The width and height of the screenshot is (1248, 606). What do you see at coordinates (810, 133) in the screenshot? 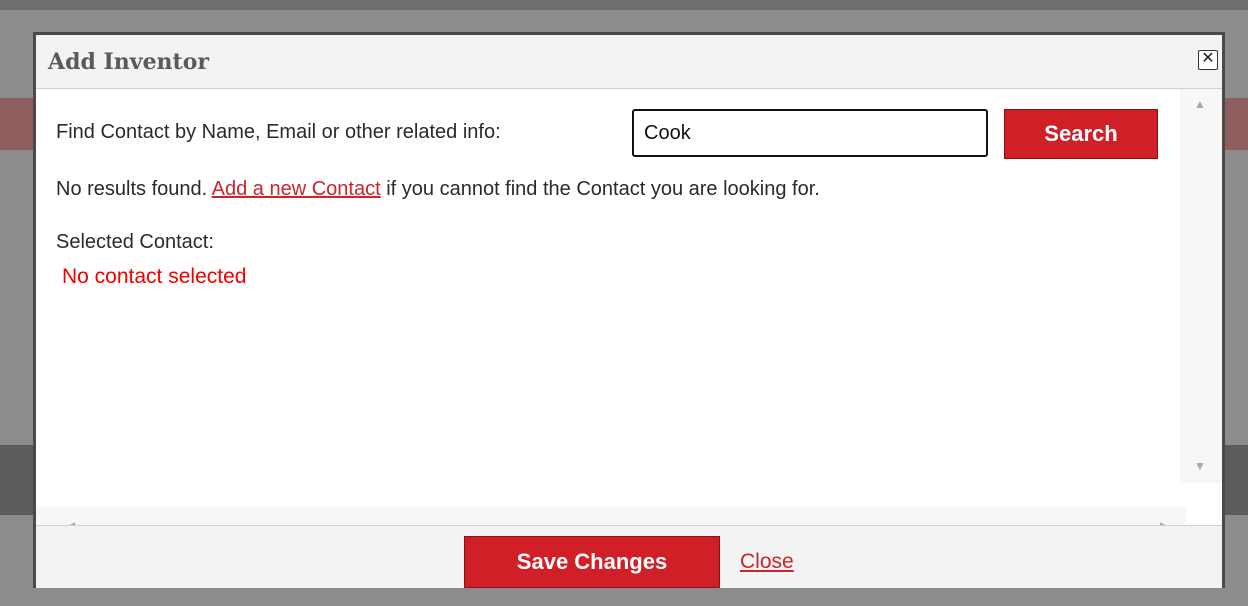
I see `contact-search-input` at bounding box center [810, 133].